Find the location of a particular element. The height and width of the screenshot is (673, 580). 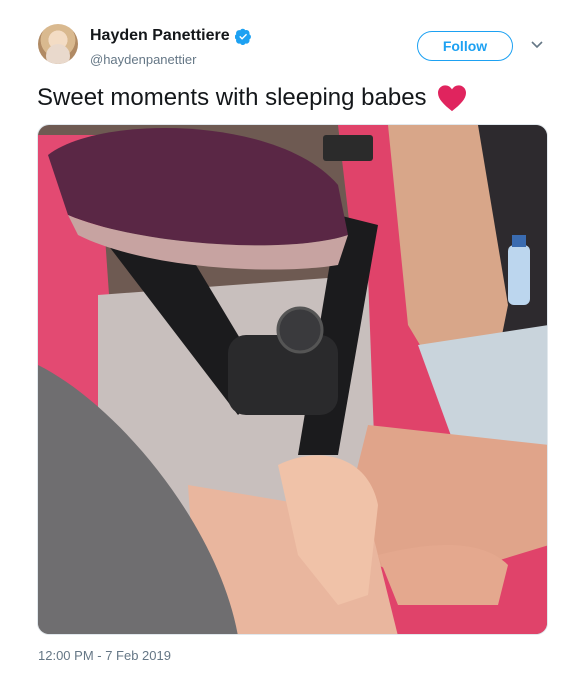

tweet-text-content: Sweet moments with sleeping babes is located at coordinates (232, 97).